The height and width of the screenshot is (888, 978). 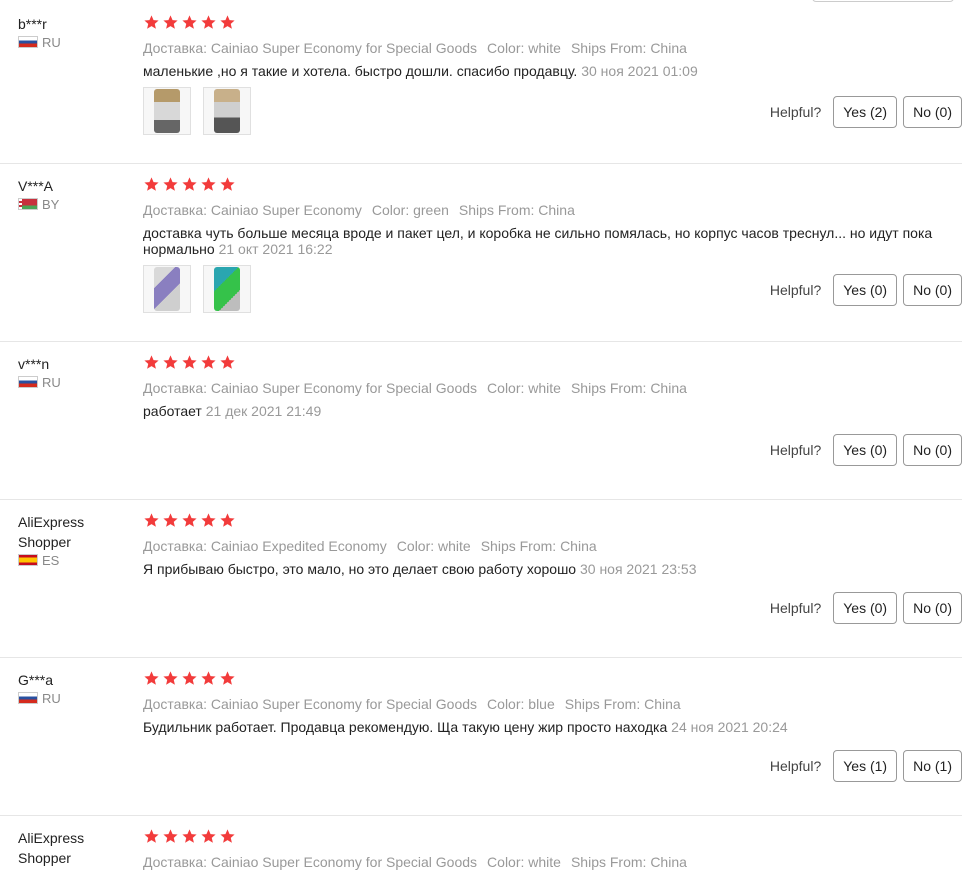 I want to click on product-color: Color: green, so click(x=410, y=210).